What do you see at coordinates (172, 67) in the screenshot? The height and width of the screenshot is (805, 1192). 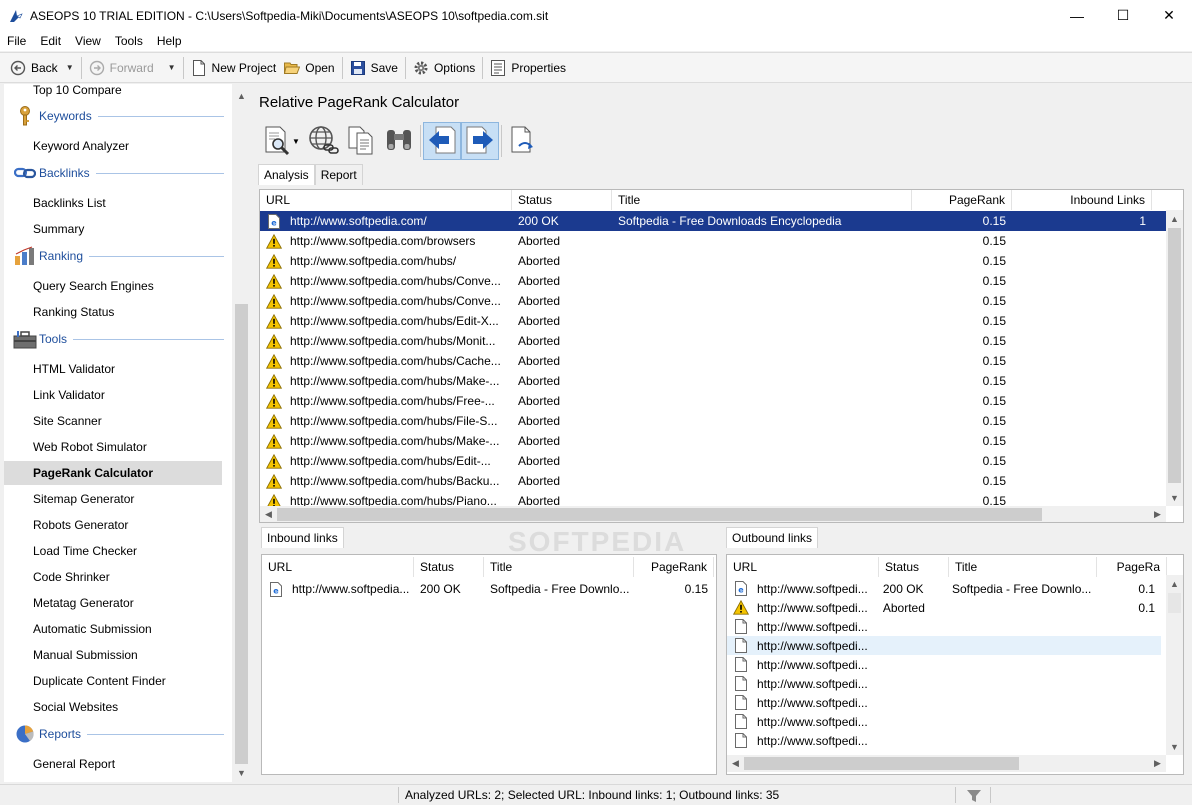 I see `forward-dropdown-icon: ▼` at bounding box center [172, 67].